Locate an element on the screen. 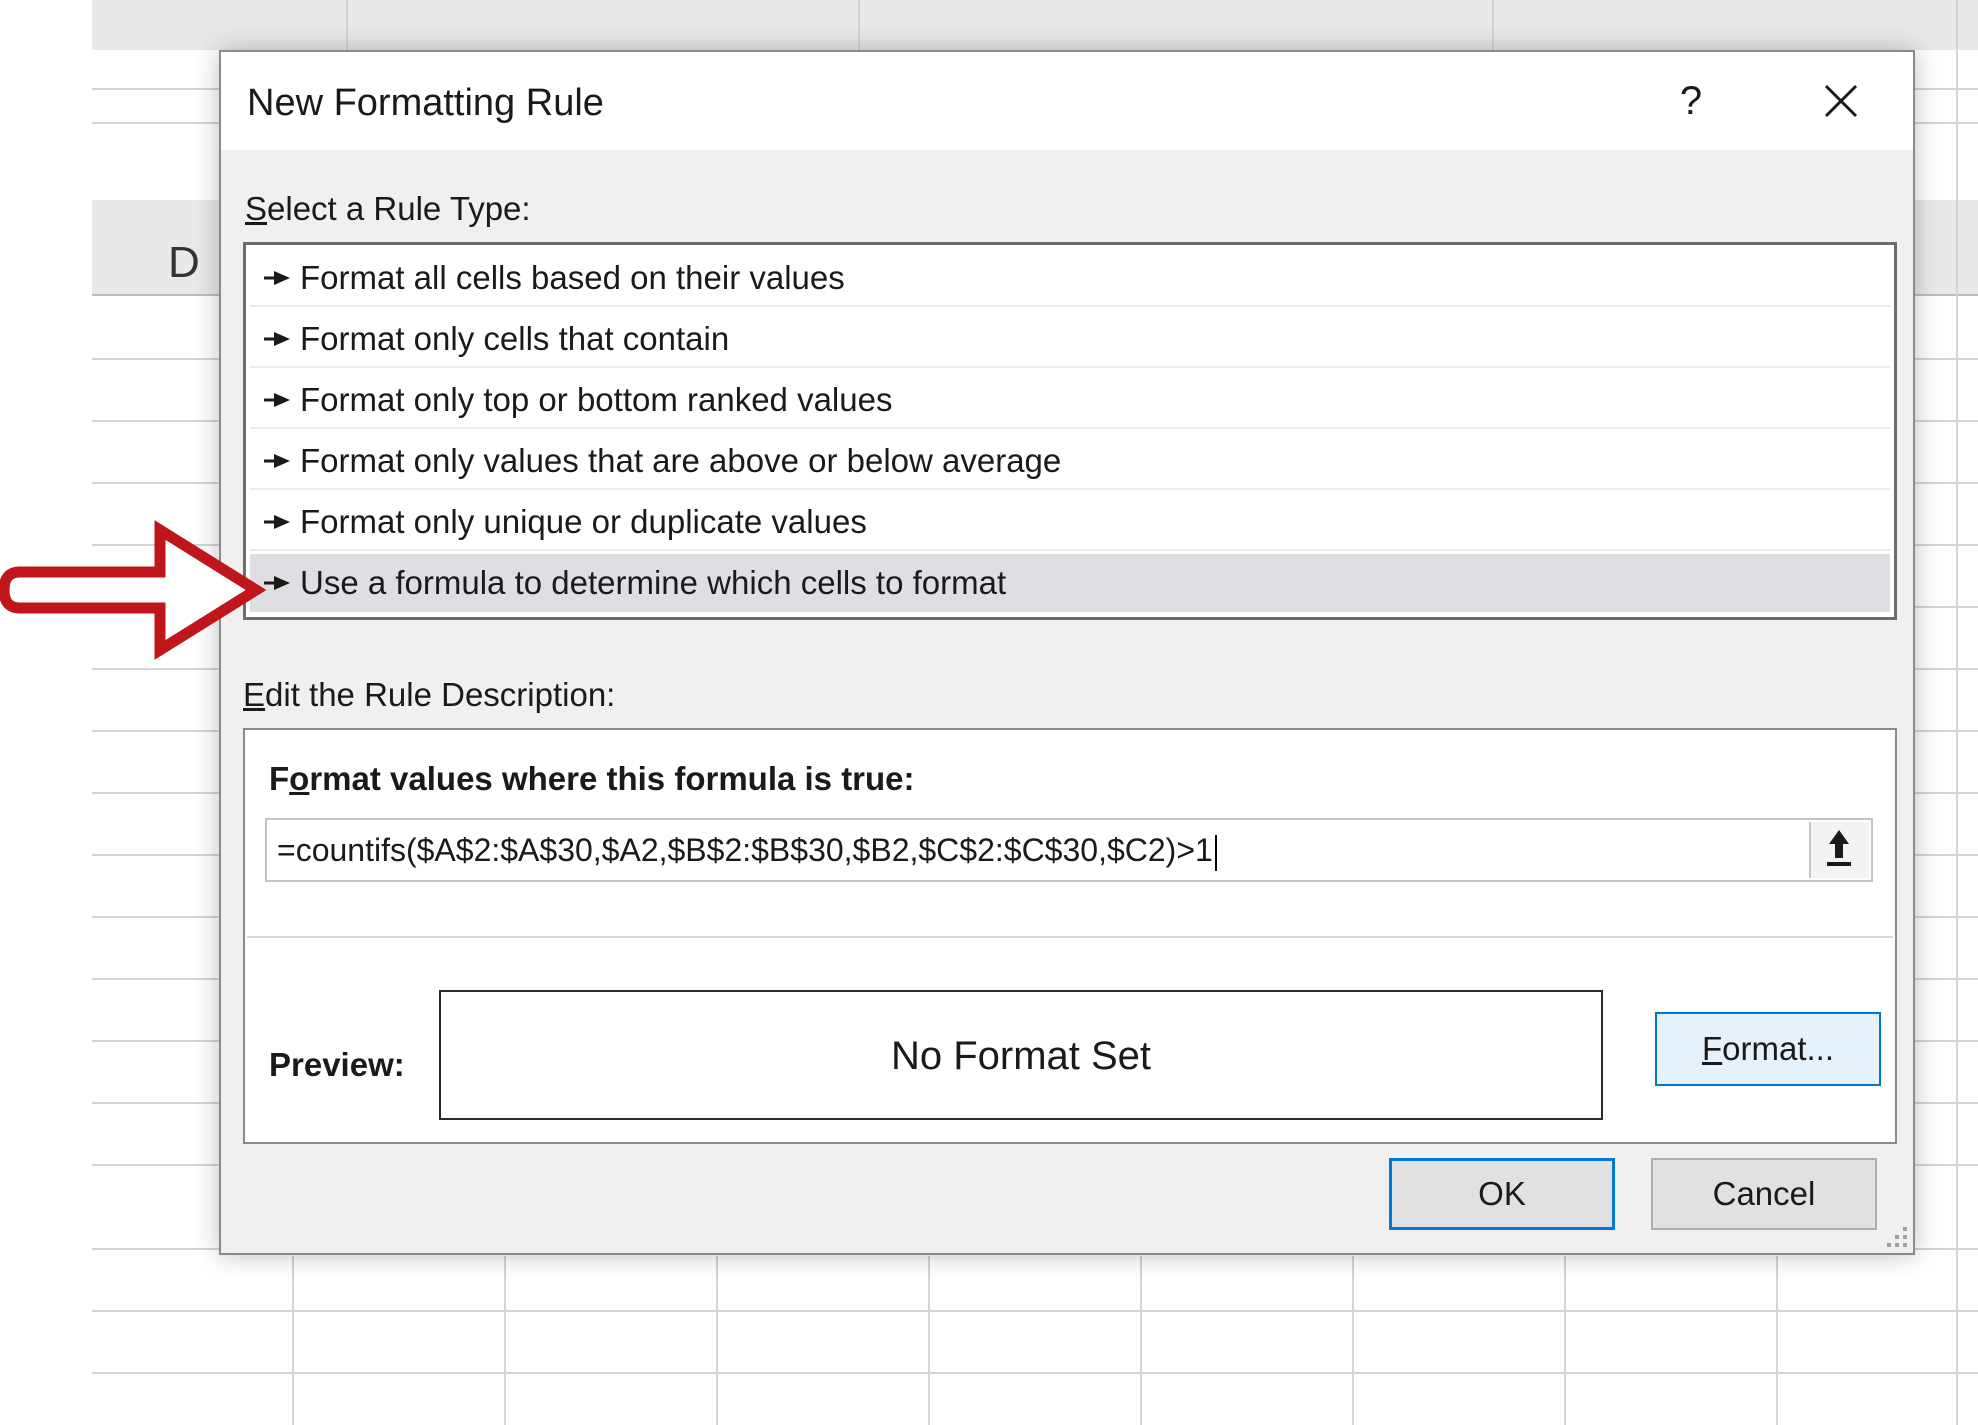  text-caret is located at coordinates (1215, 852).